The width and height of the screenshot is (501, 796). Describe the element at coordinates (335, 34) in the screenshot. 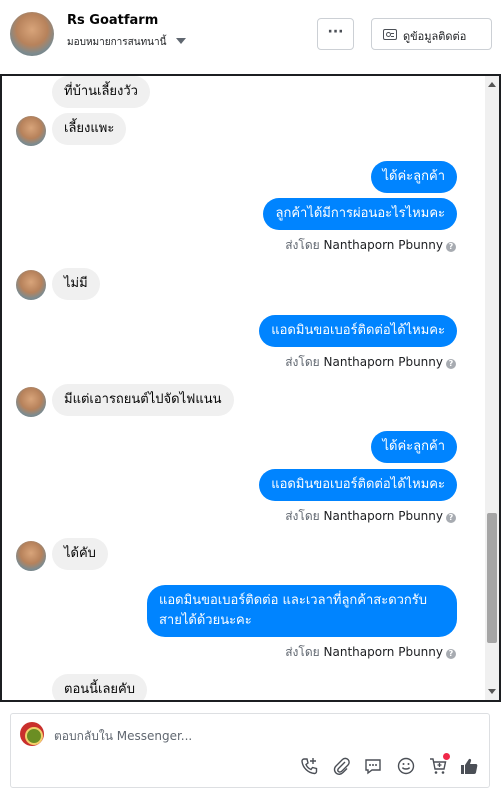

I see `more-options-button: ···` at that location.